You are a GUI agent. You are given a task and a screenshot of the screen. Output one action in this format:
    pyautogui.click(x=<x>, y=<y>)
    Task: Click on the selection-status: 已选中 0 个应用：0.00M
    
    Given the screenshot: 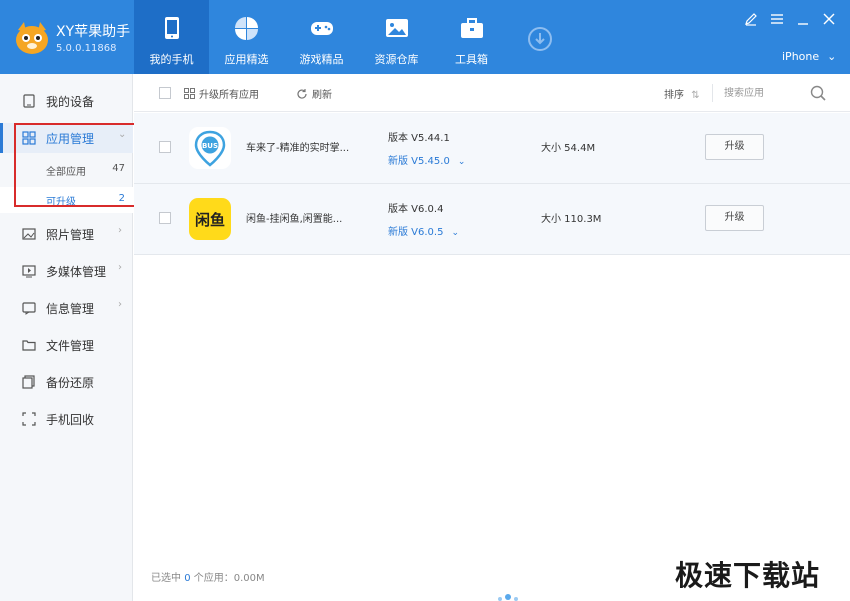 What is the action you would take?
    pyautogui.click(x=208, y=576)
    